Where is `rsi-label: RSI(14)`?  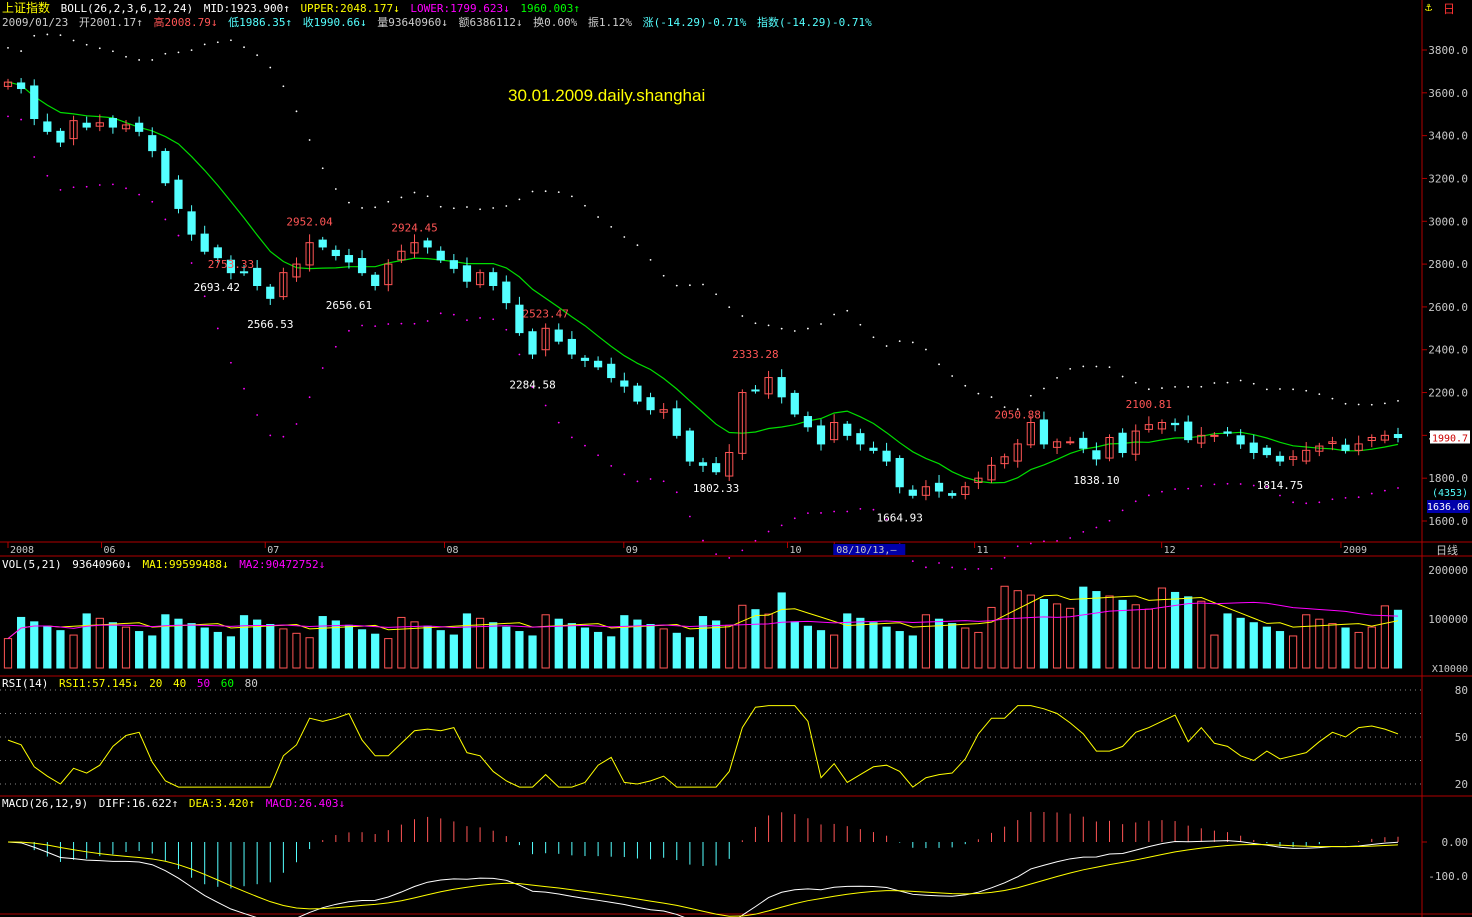
rsi-label: RSI(14) is located at coordinates (25, 683).